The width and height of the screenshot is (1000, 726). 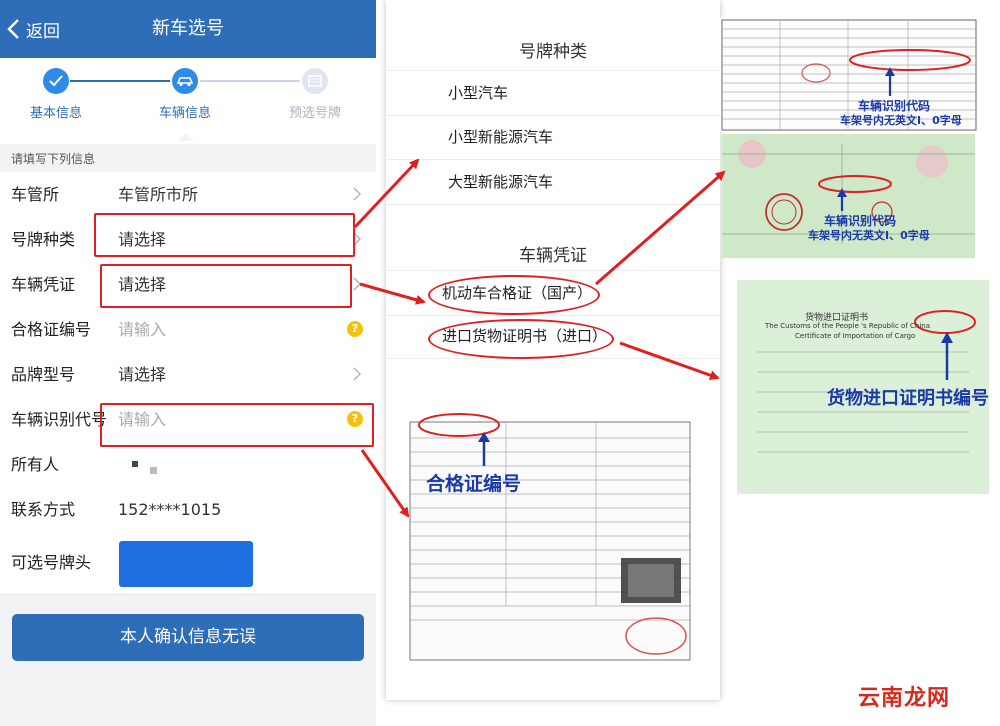 I want to click on arrow-credential, so click(x=392, y=293).